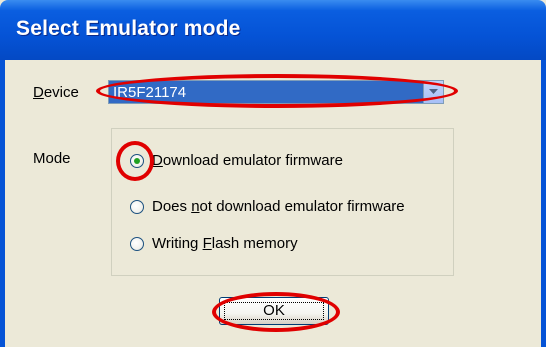  Describe the element at coordinates (2, 203) in the screenshot. I see `window-frame-left` at that location.